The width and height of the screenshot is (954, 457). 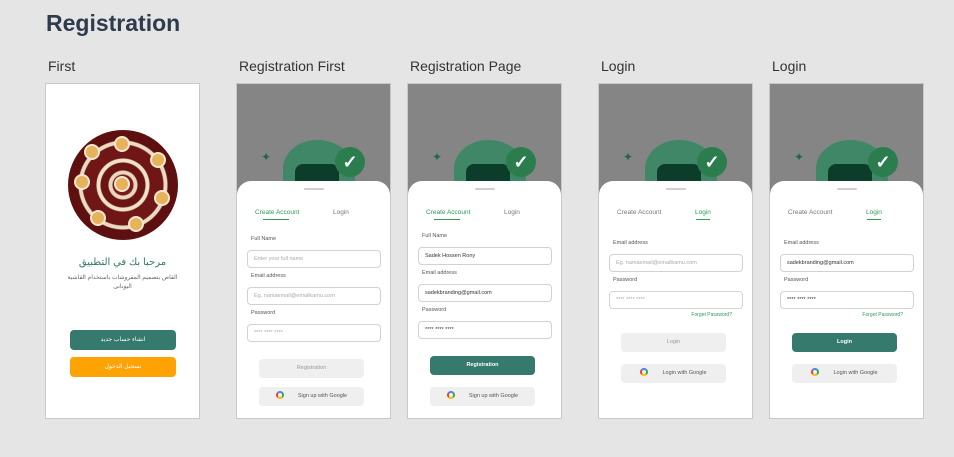 What do you see at coordinates (62, 66) in the screenshot?
I see `frame-label-first: First` at bounding box center [62, 66].